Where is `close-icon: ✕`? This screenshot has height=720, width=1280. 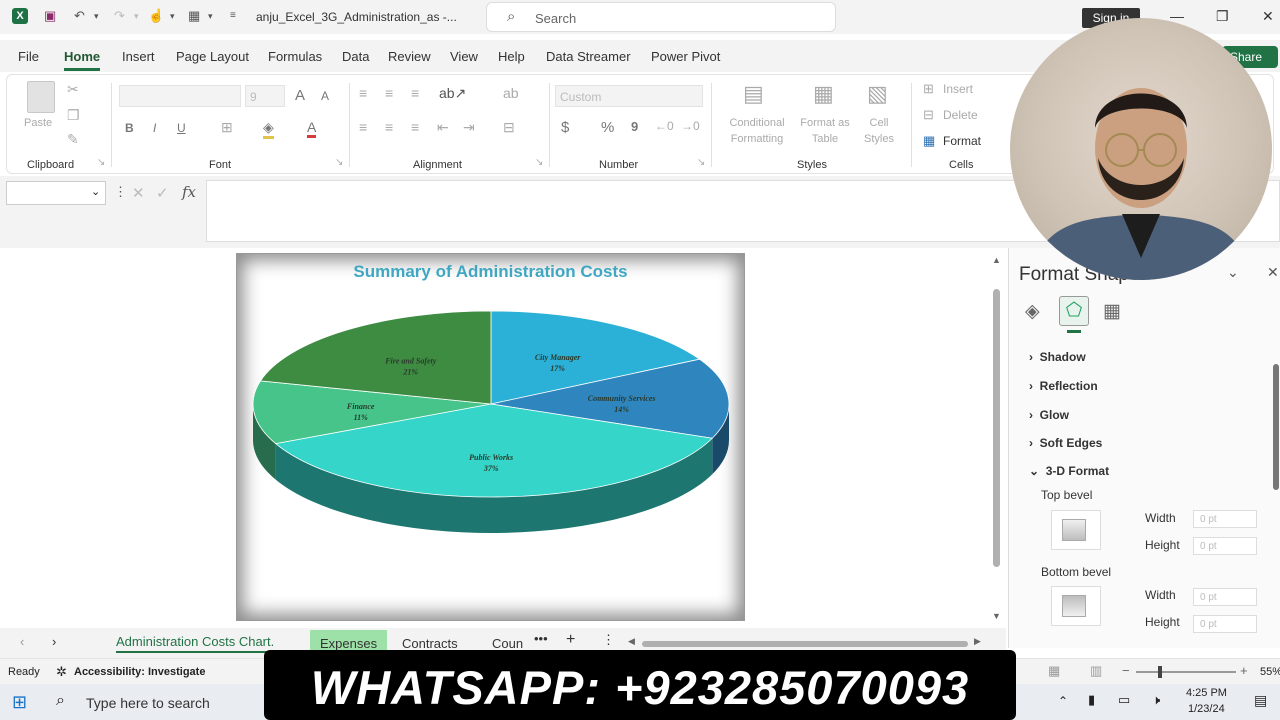 close-icon: ✕ is located at coordinates (1268, 16).